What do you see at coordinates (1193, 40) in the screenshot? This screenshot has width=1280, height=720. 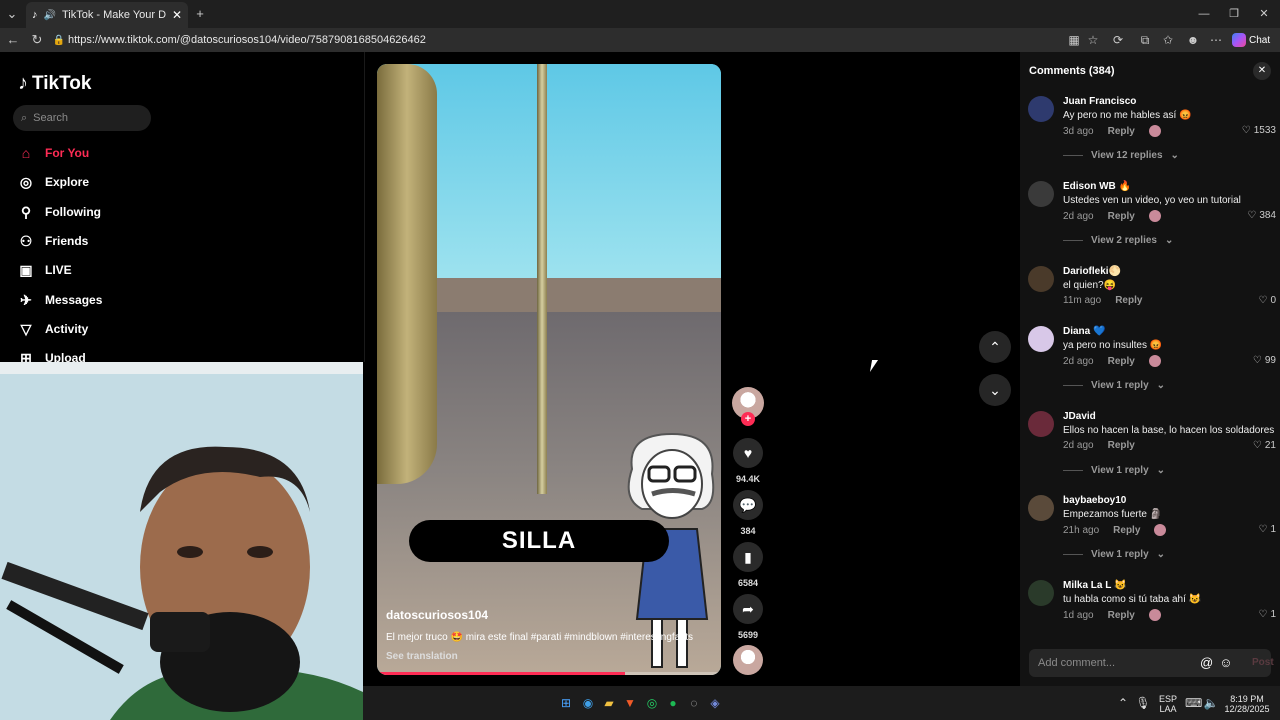 I see `profile-icon: ☻` at bounding box center [1193, 40].